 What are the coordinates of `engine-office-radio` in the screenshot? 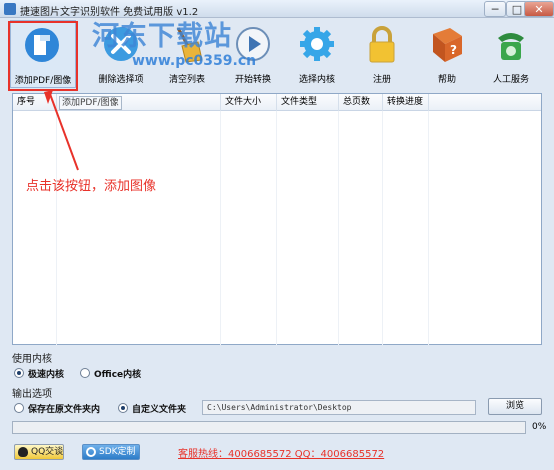 It's located at (85, 373).